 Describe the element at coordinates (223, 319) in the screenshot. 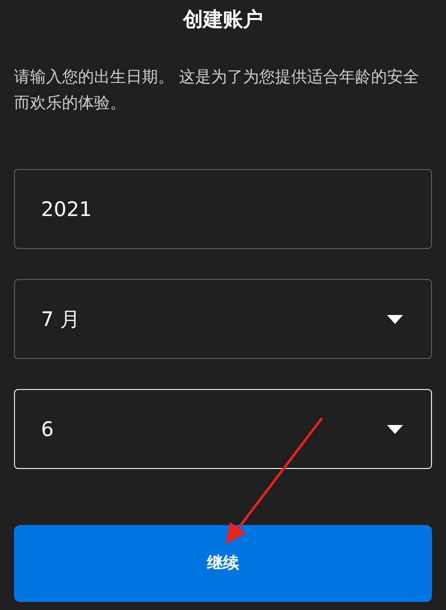

I see `select-field: 7 月` at that location.